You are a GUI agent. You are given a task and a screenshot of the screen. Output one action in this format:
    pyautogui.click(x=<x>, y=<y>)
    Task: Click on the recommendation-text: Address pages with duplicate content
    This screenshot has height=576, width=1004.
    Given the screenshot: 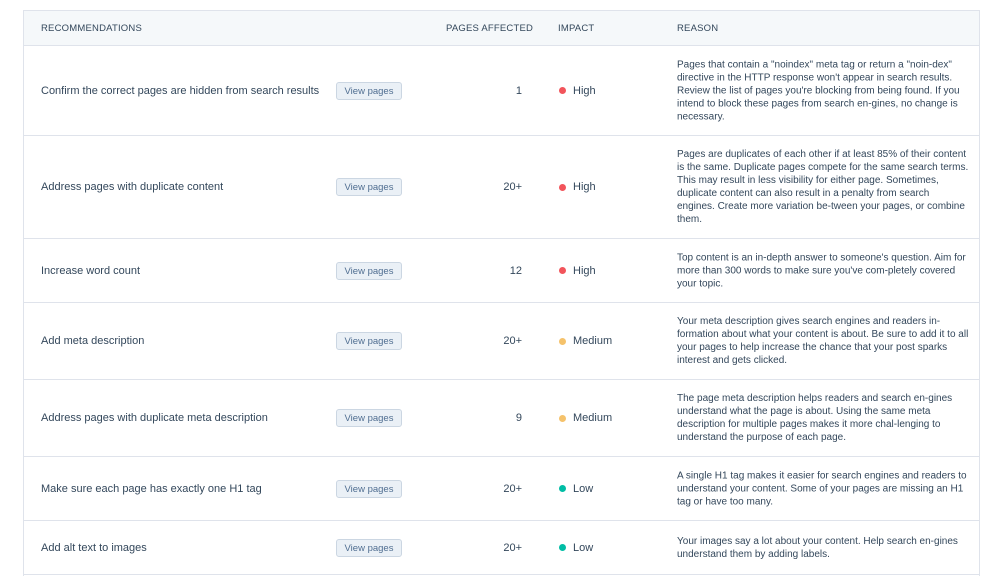 What is the action you would take?
    pyautogui.click(x=132, y=187)
    